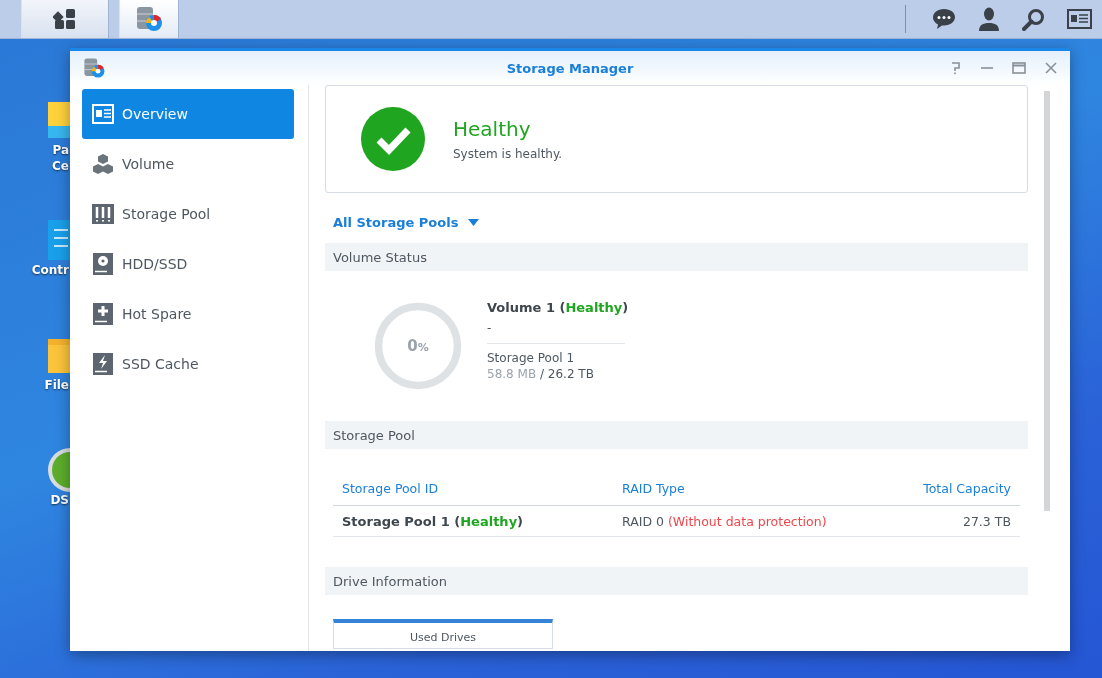  I want to click on cubes-icon, so click(103, 164).